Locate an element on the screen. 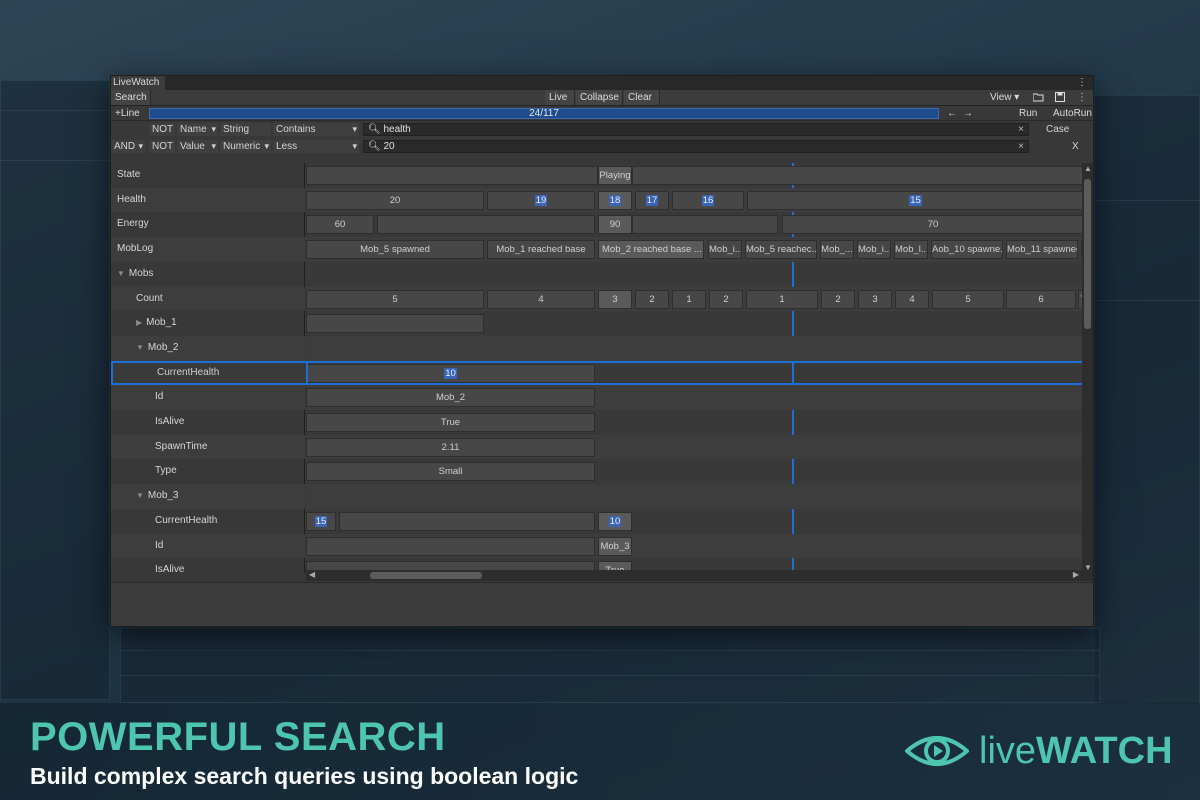 The height and width of the screenshot is (800, 1200). autorun-button: AutoRun is located at coordinates (1071, 113).